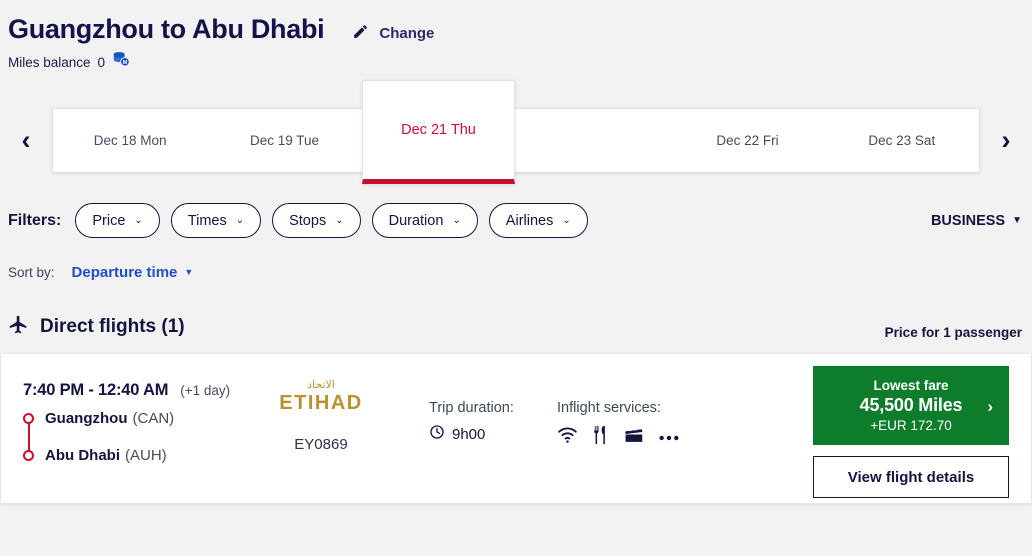 This screenshot has width=1032, height=556. I want to click on filter-price-label: Price, so click(109, 220).